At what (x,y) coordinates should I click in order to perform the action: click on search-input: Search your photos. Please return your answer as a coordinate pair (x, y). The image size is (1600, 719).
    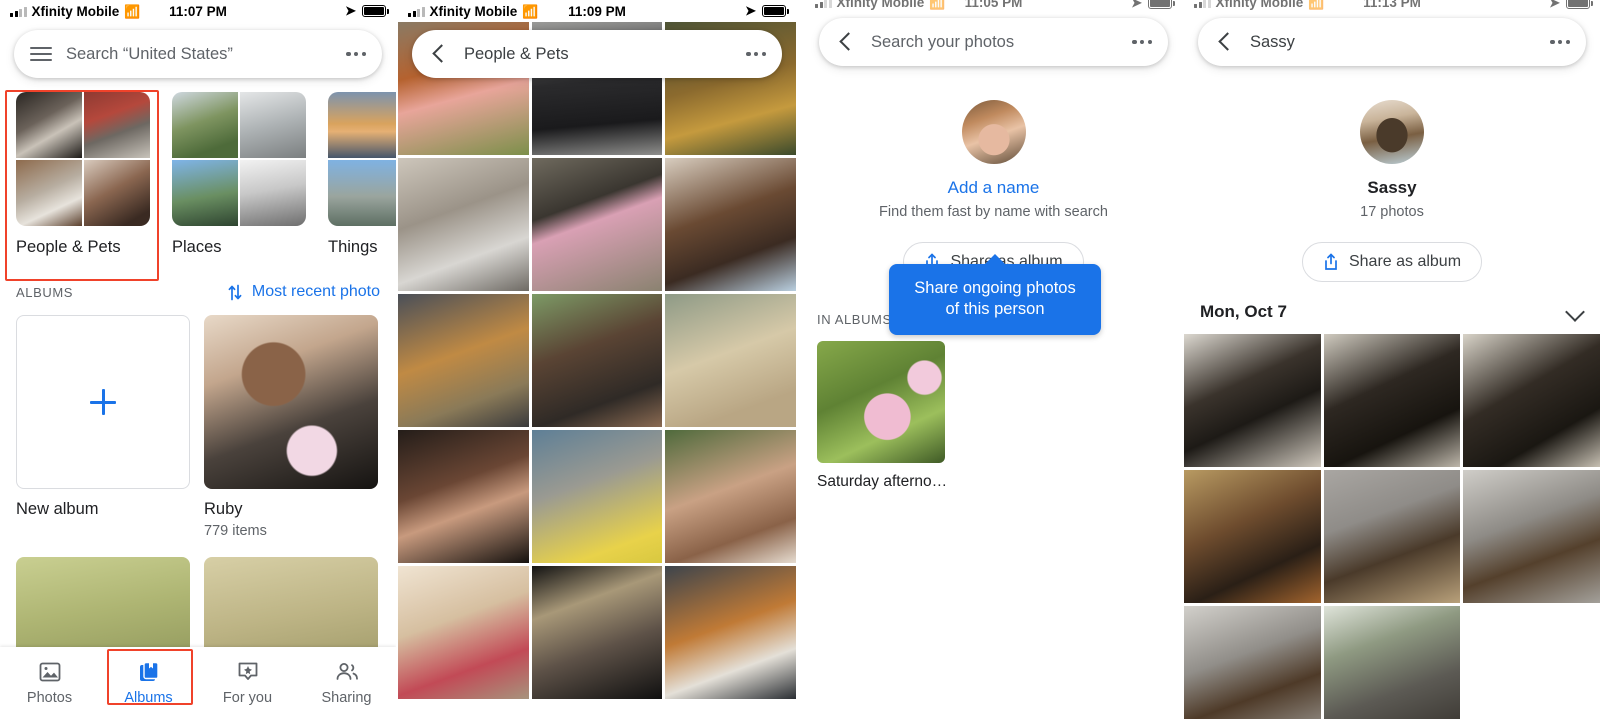
    Looking at the image, I should click on (1001, 42).